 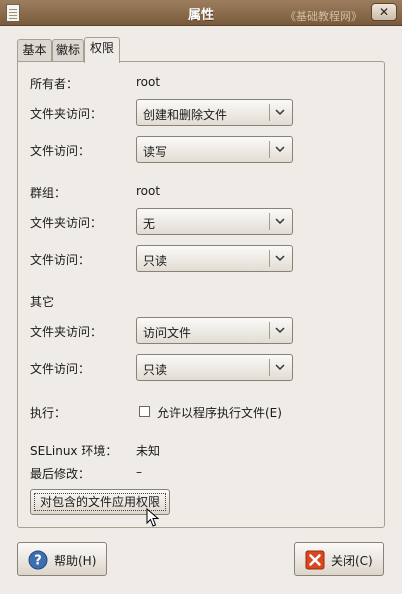 I want to click on window-close-button: ✕, so click(x=384, y=12).